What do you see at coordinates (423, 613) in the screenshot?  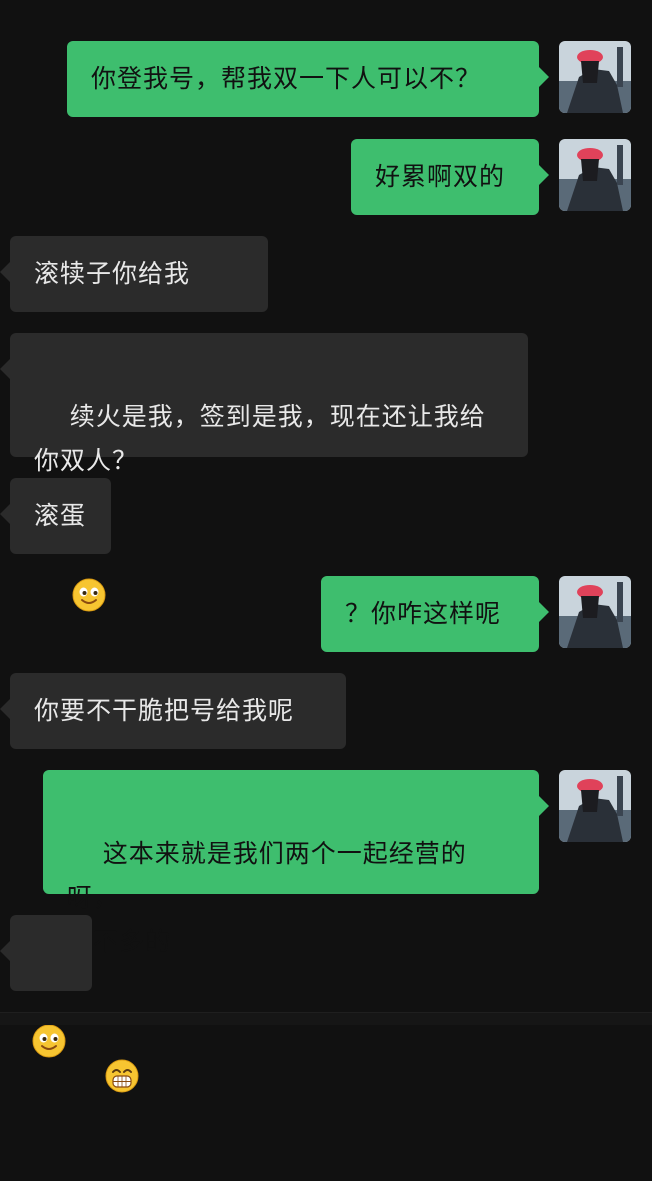 I see `message-text: ？你咋这样呢` at bounding box center [423, 613].